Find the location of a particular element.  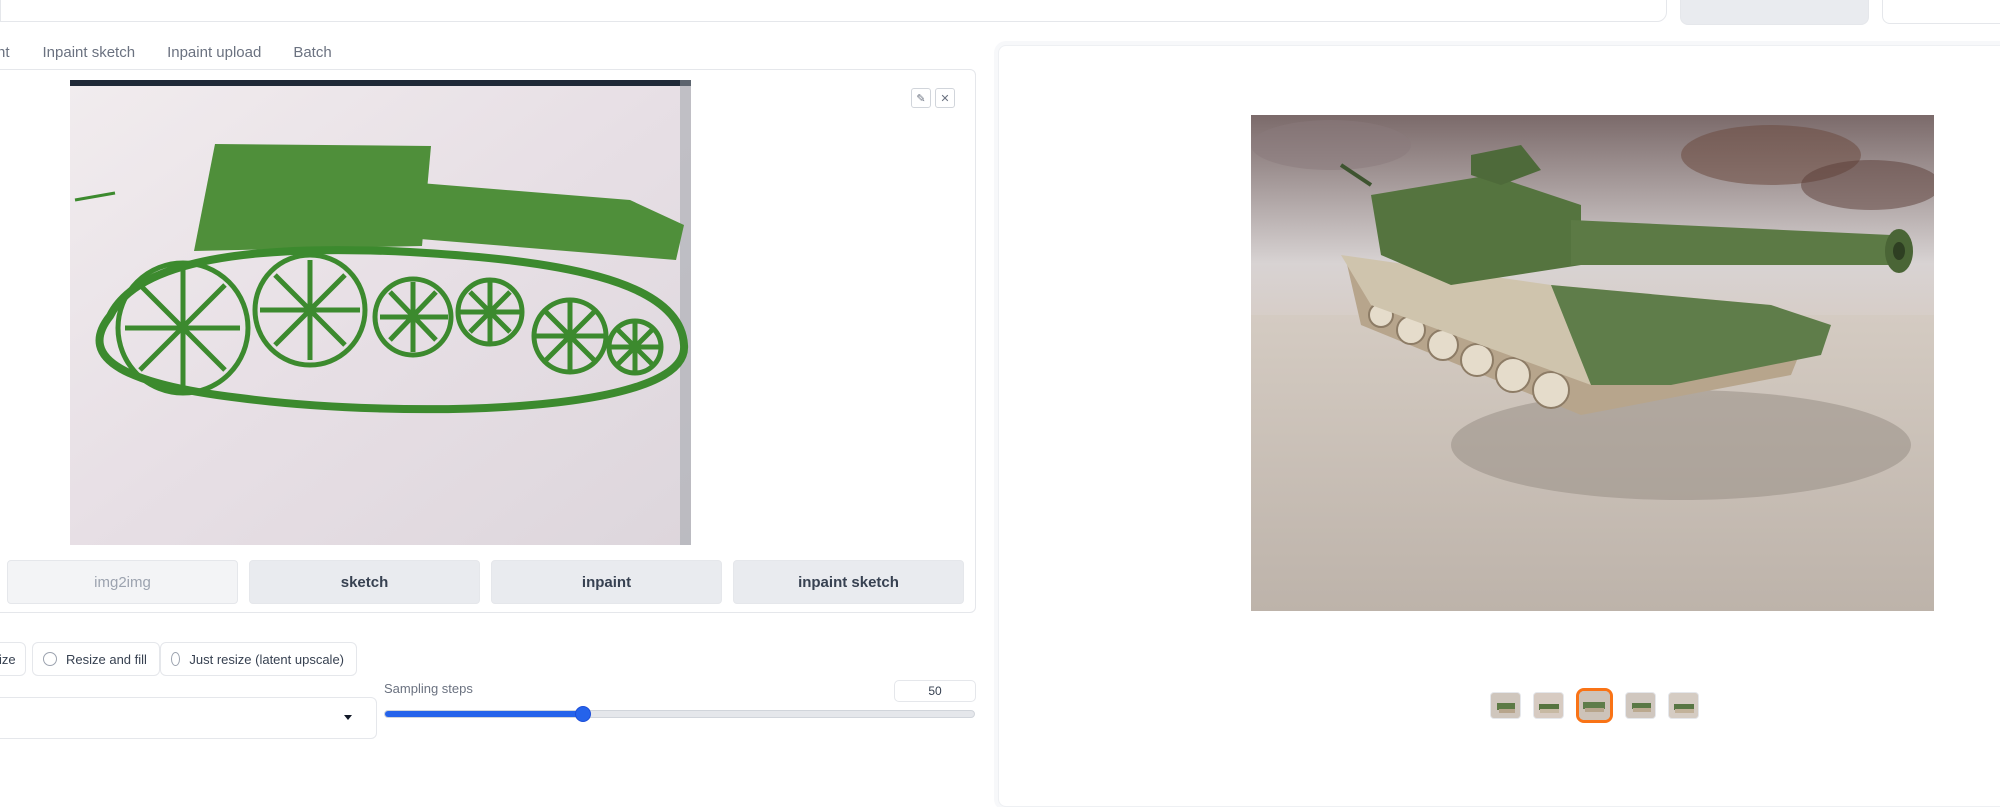

slider-fill is located at coordinates (484, 714).